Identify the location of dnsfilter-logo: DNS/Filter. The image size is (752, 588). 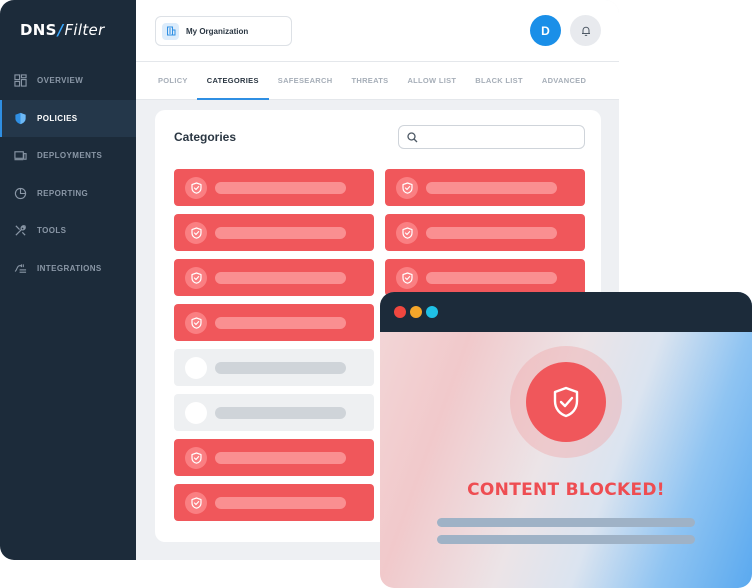
(62, 30).